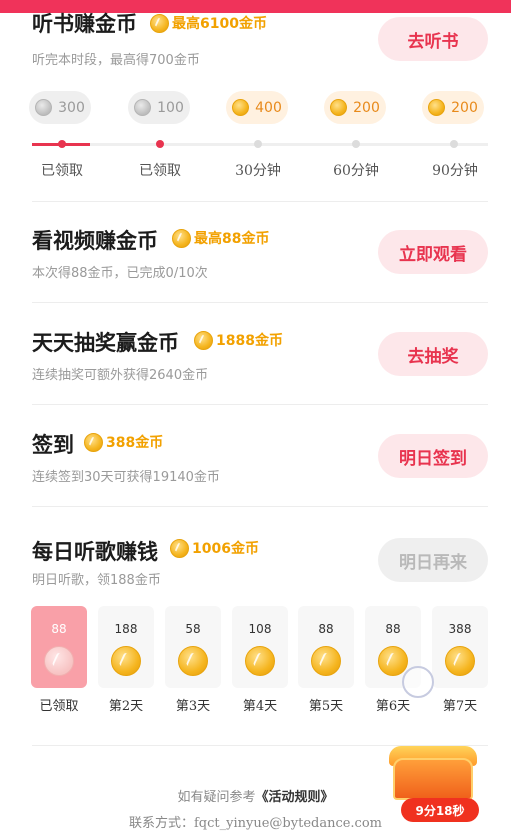 The height and width of the screenshot is (837, 511). I want to click on milestone-bubble: 400, so click(257, 107).